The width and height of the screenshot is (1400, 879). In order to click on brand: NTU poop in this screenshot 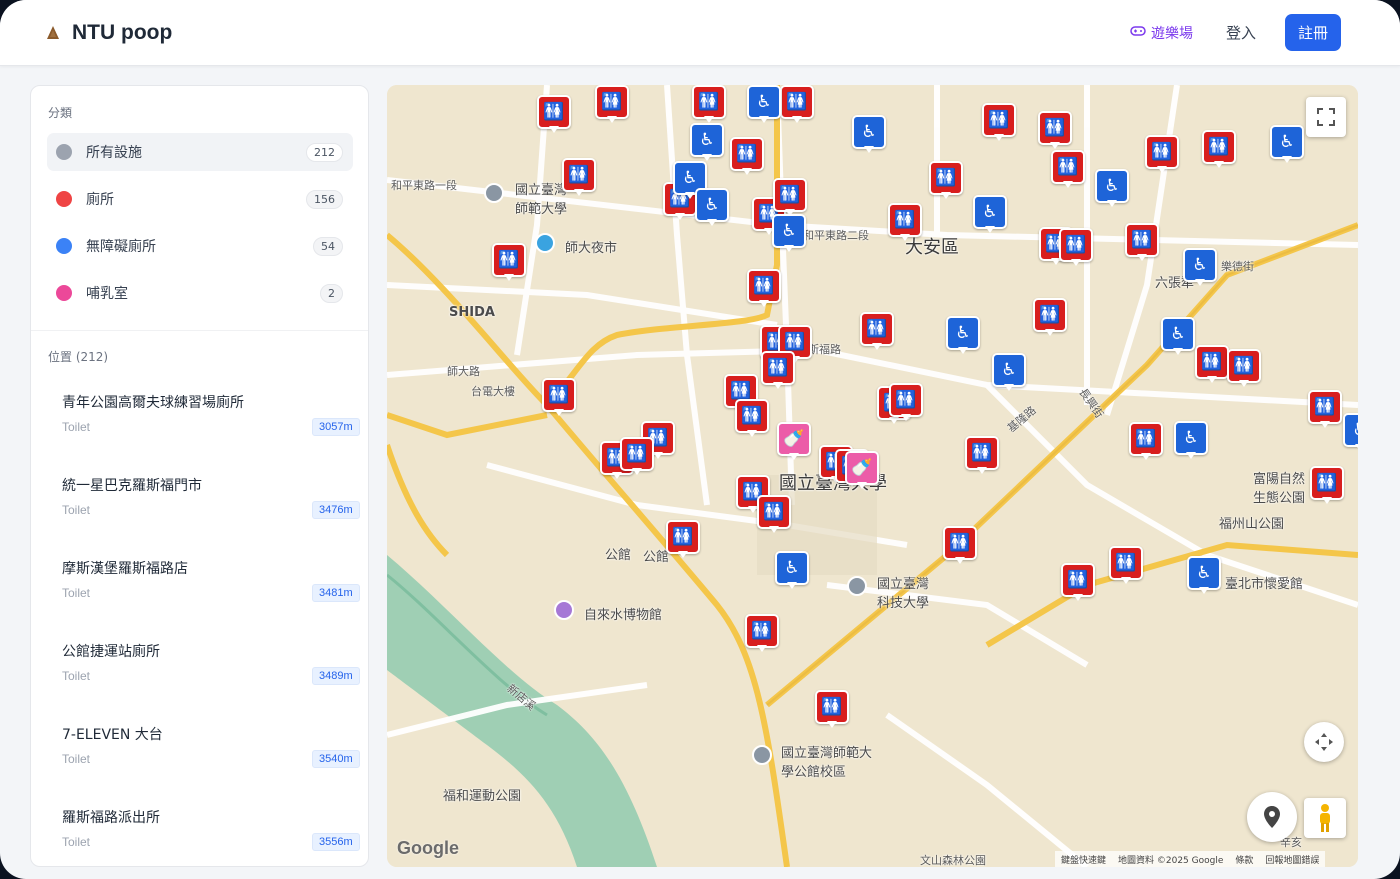, I will do `click(108, 33)`.